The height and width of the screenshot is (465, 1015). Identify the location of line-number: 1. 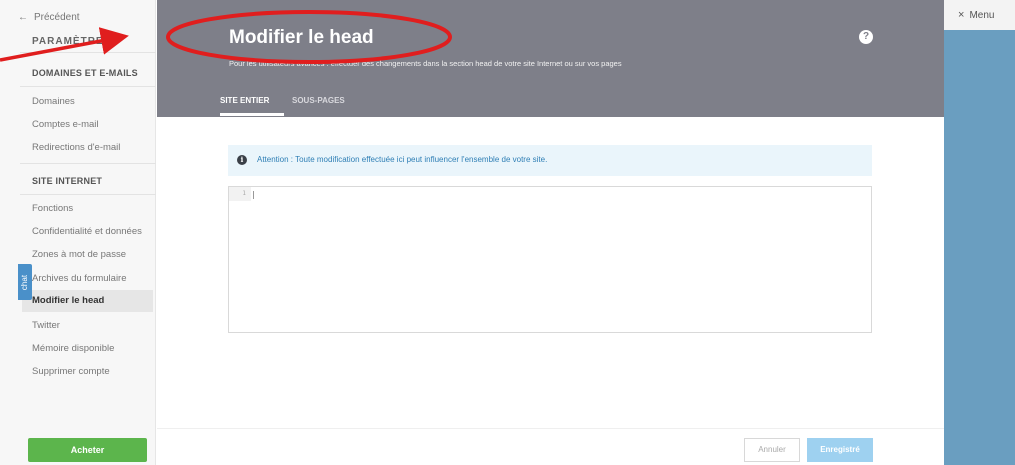
(244, 193).